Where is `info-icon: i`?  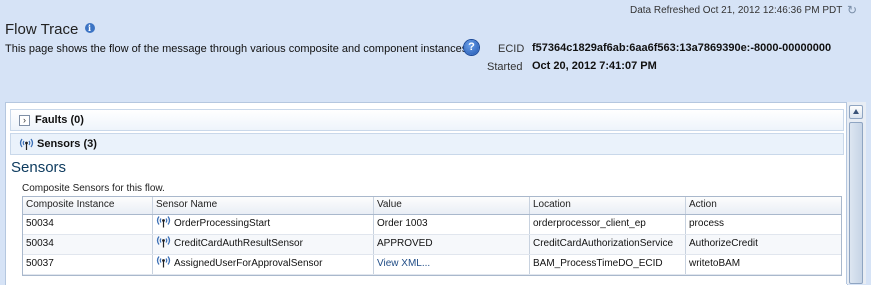 info-icon: i is located at coordinates (89, 28).